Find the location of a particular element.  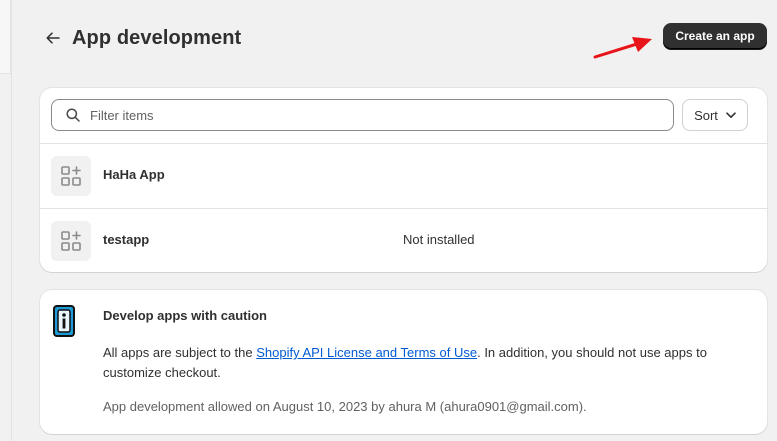

left-panel-edge is located at coordinates (5, 37).